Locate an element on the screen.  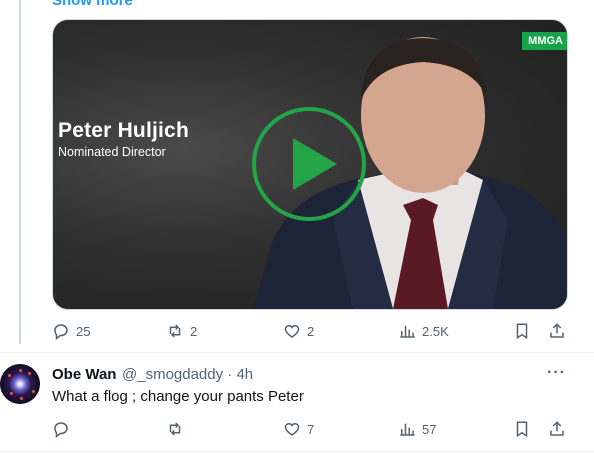
like-button: 2 is located at coordinates (298, 331).